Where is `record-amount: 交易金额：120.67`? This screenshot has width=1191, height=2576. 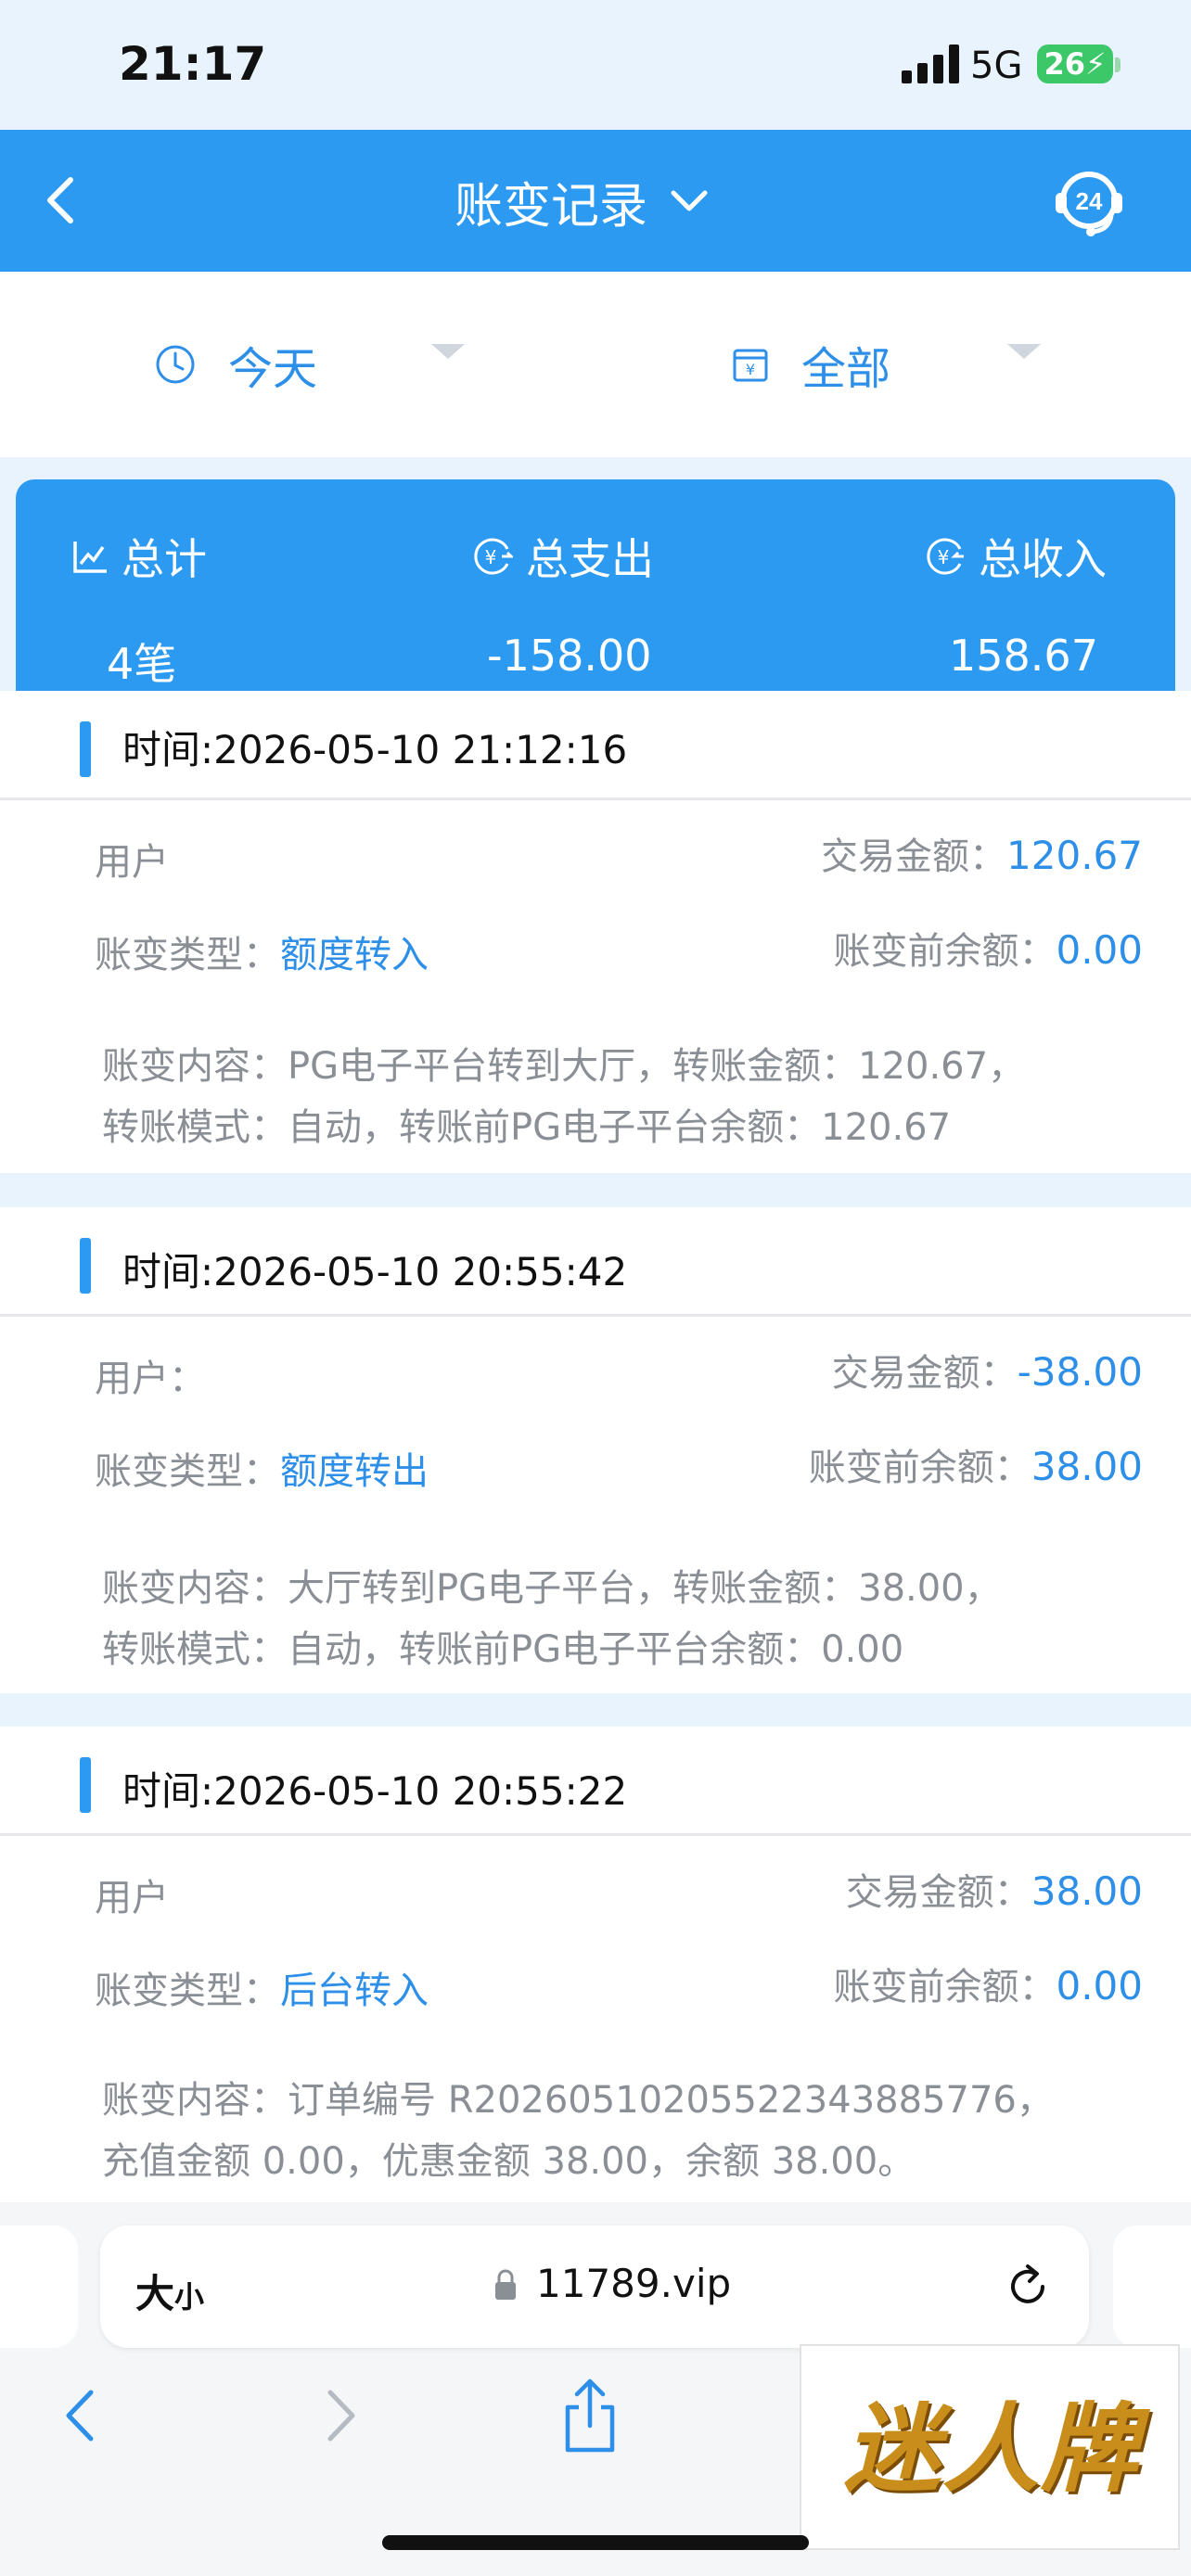 record-amount: 交易金额：120.67 is located at coordinates (982, 853).